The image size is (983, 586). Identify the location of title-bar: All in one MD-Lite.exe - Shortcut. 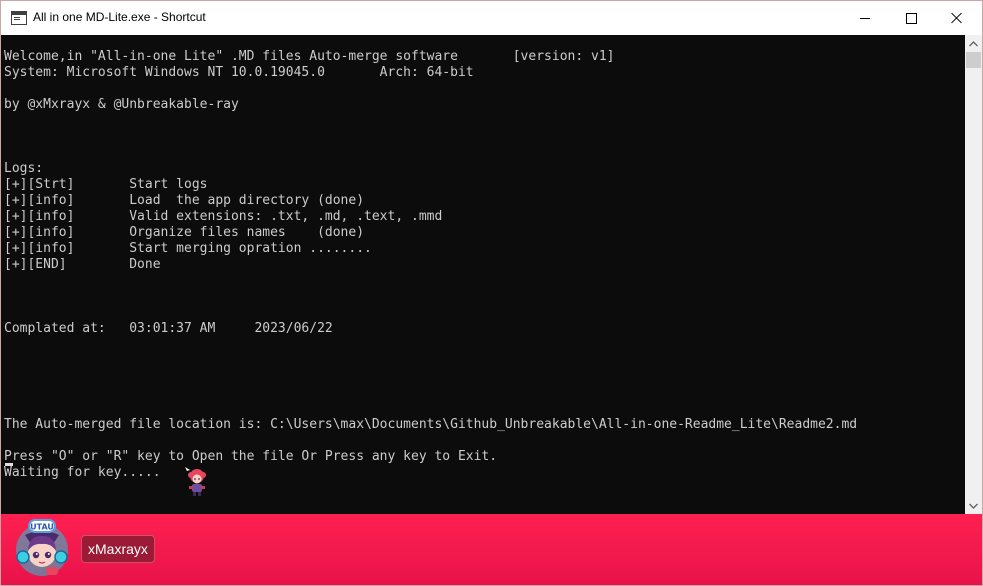
(491, 18).